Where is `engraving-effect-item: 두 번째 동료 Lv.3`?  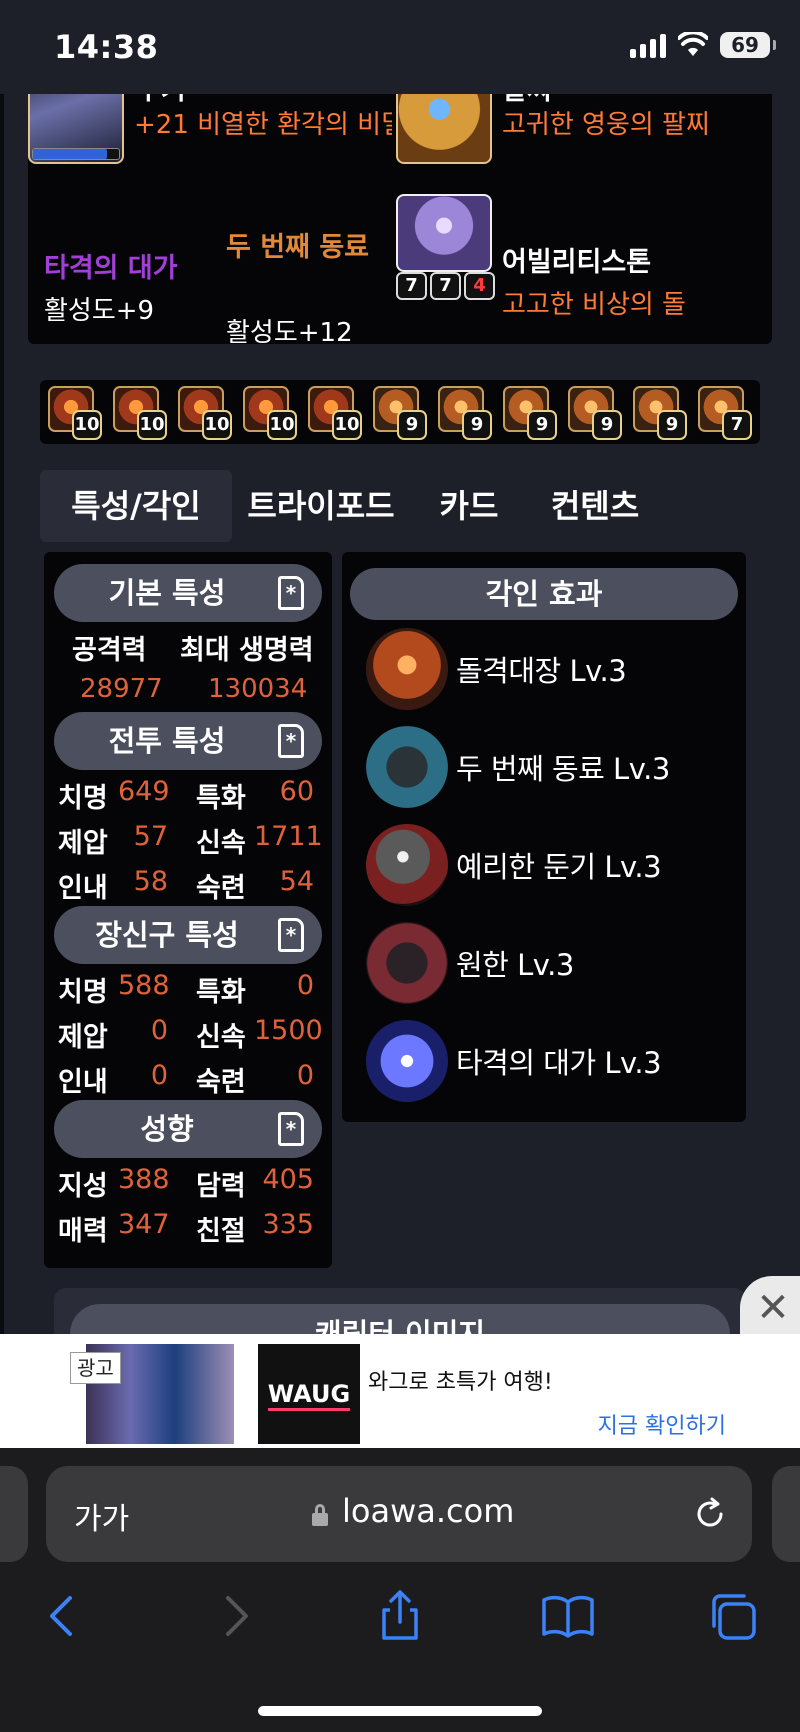 engraving-effect-item: 두 번째 동료 Lv.3 is located at coordinates (551, 767).